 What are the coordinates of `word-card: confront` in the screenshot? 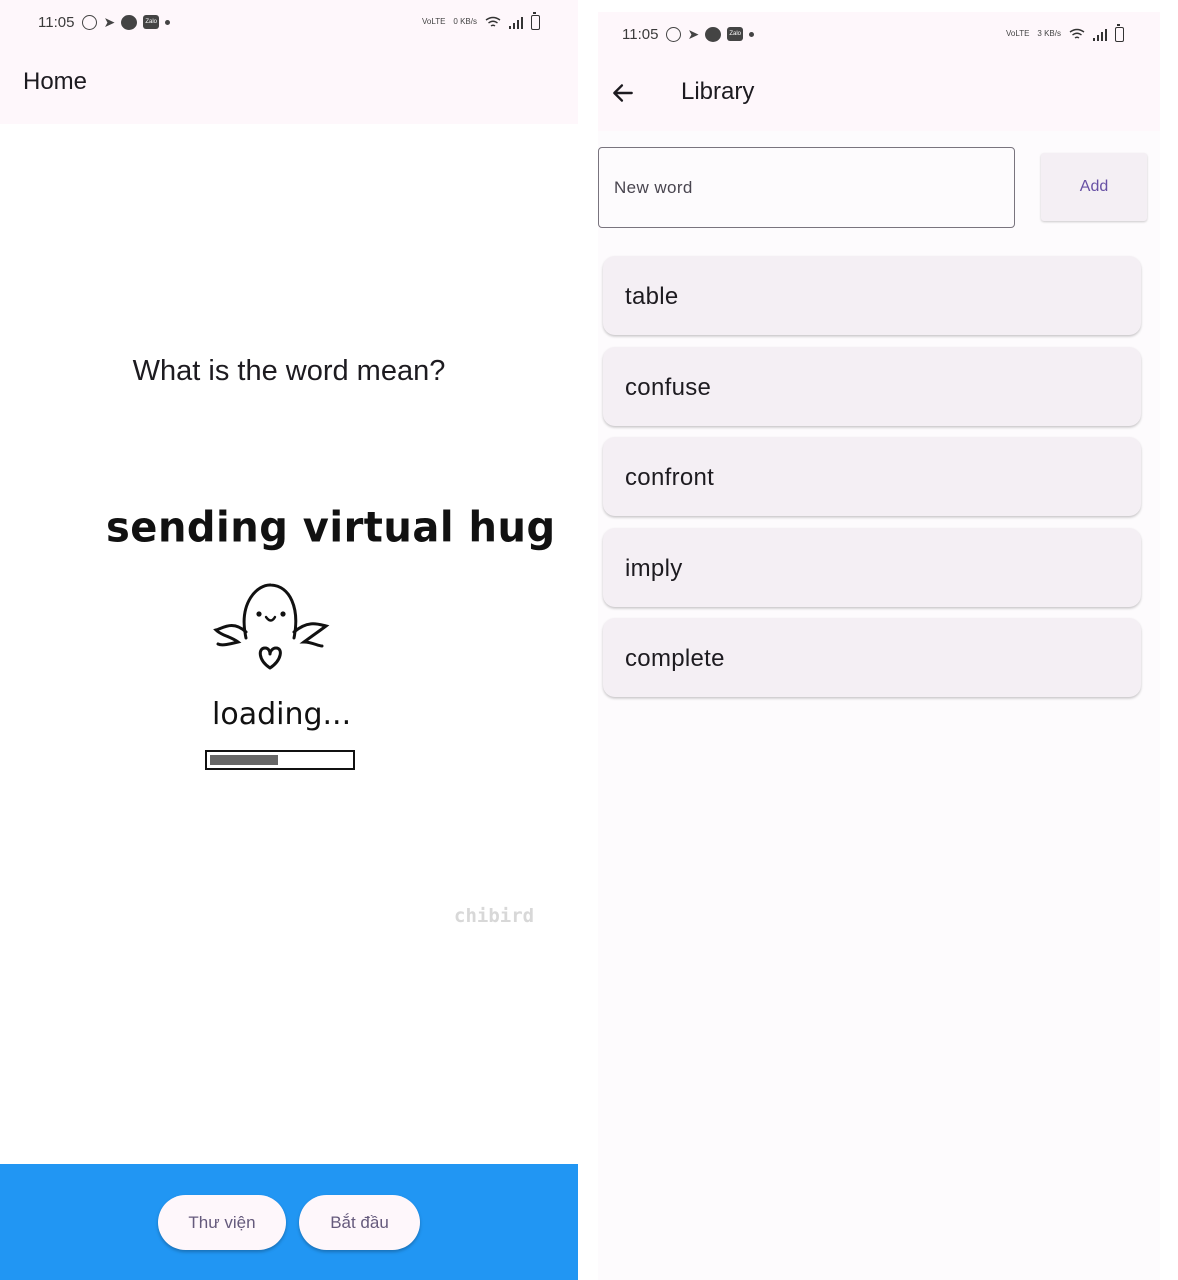 It's located at (872, 476).